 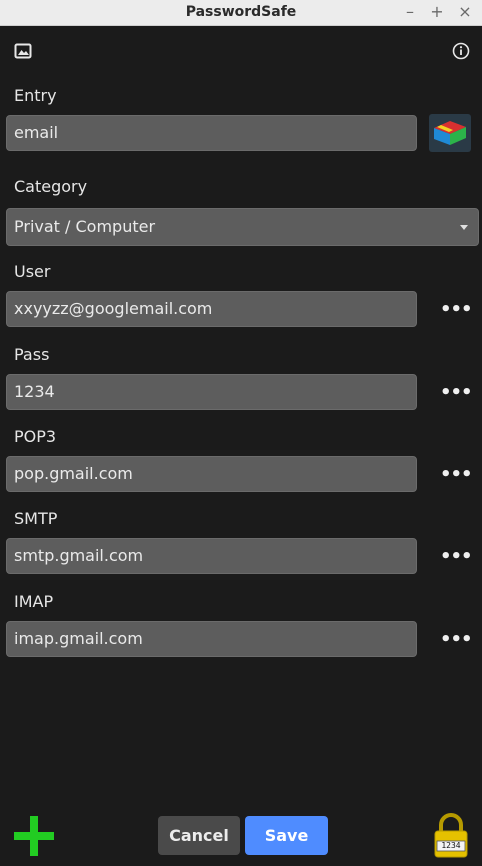 I want to click on add-icon, so click(x=34, y=838).